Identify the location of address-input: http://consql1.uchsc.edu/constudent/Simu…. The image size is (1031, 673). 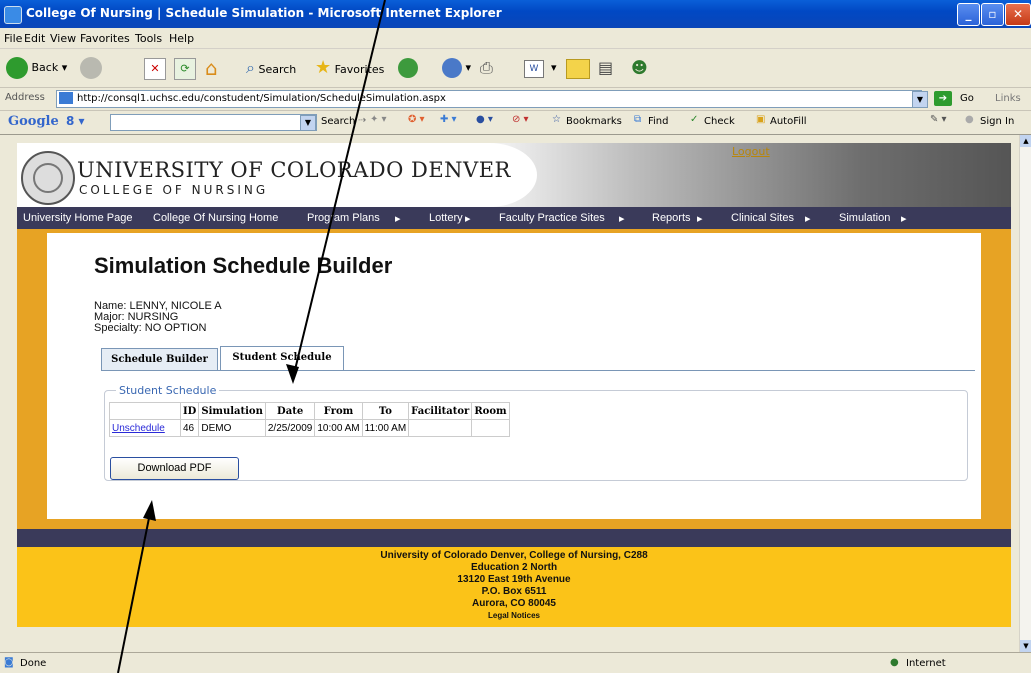
(489, 99).